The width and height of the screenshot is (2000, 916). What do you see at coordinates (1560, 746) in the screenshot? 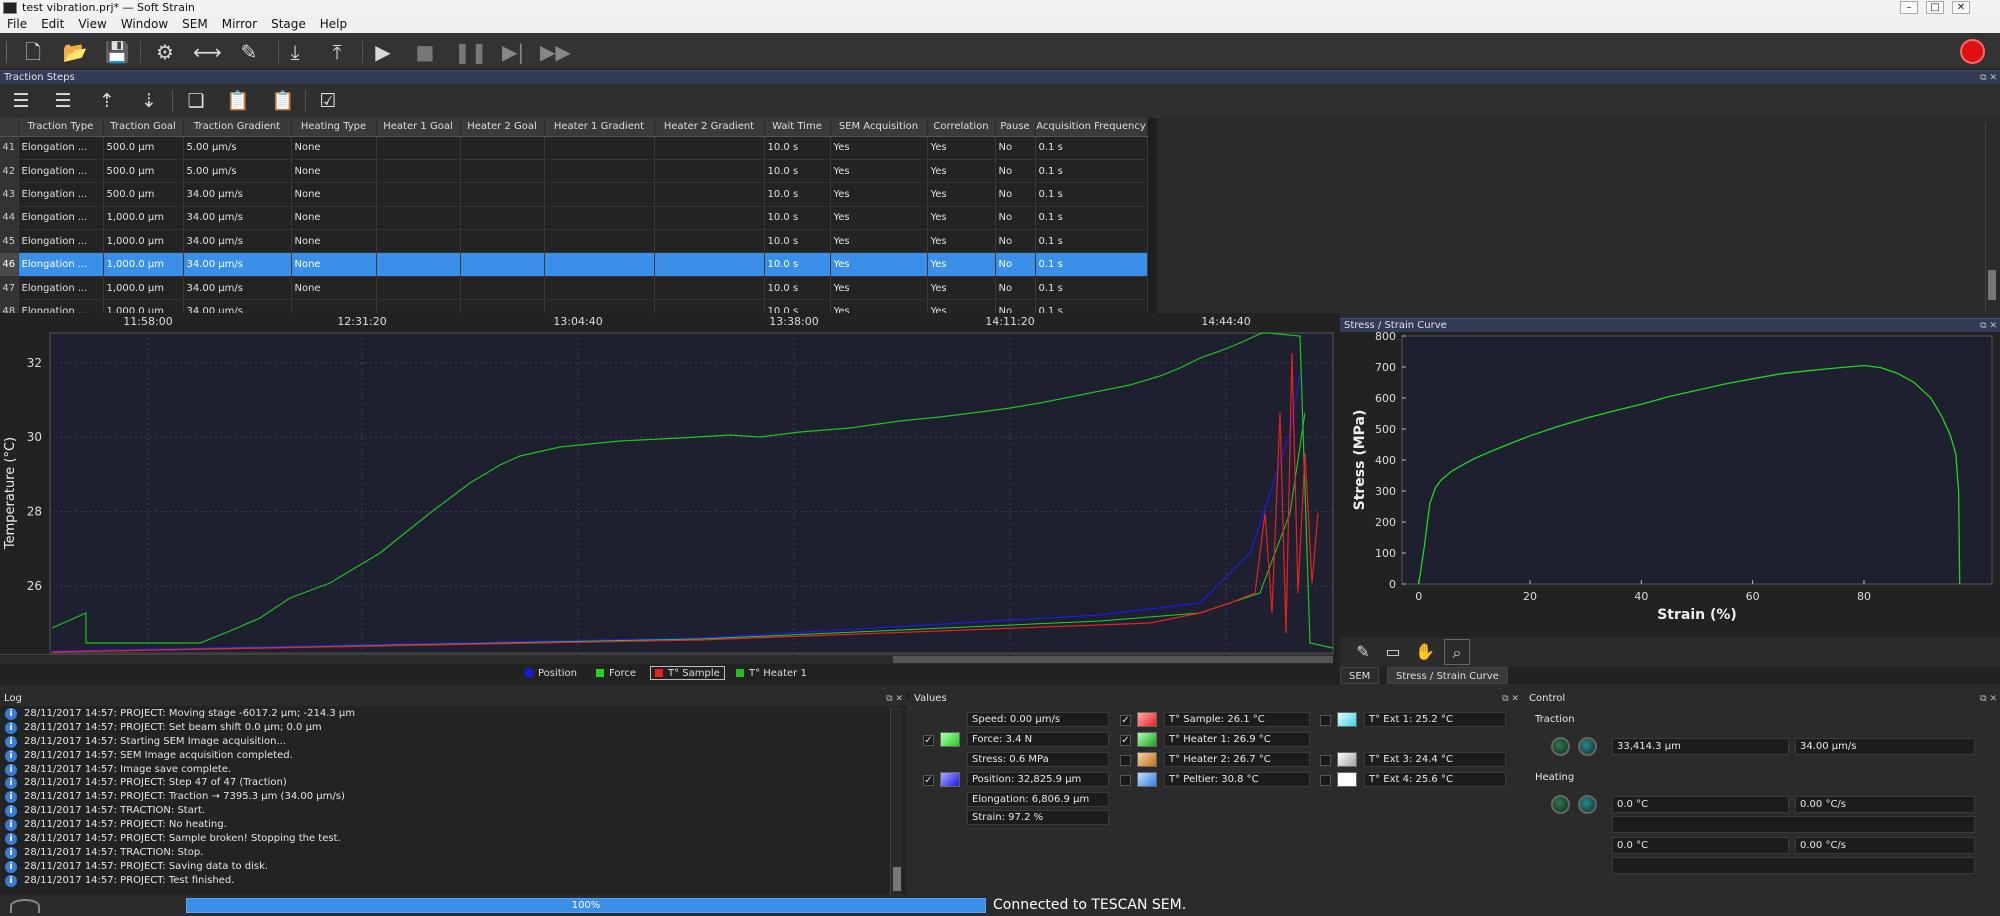
I see `traction-start-button` at bounding box center [1560, 746].